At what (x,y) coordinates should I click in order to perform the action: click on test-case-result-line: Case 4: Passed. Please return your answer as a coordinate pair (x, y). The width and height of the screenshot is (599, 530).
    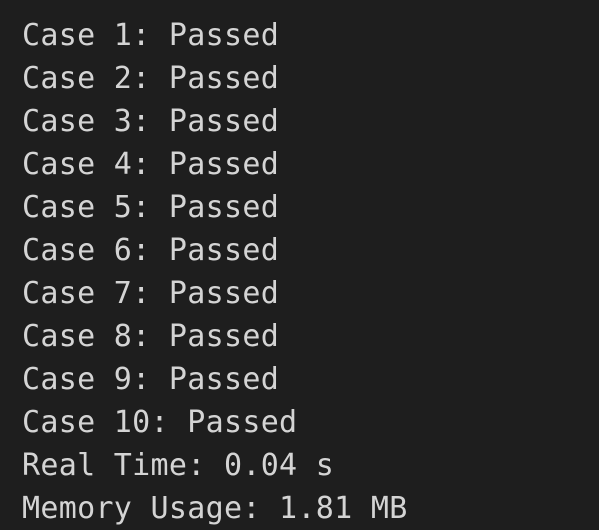
    Looking at the image, I should click on (151, 164).